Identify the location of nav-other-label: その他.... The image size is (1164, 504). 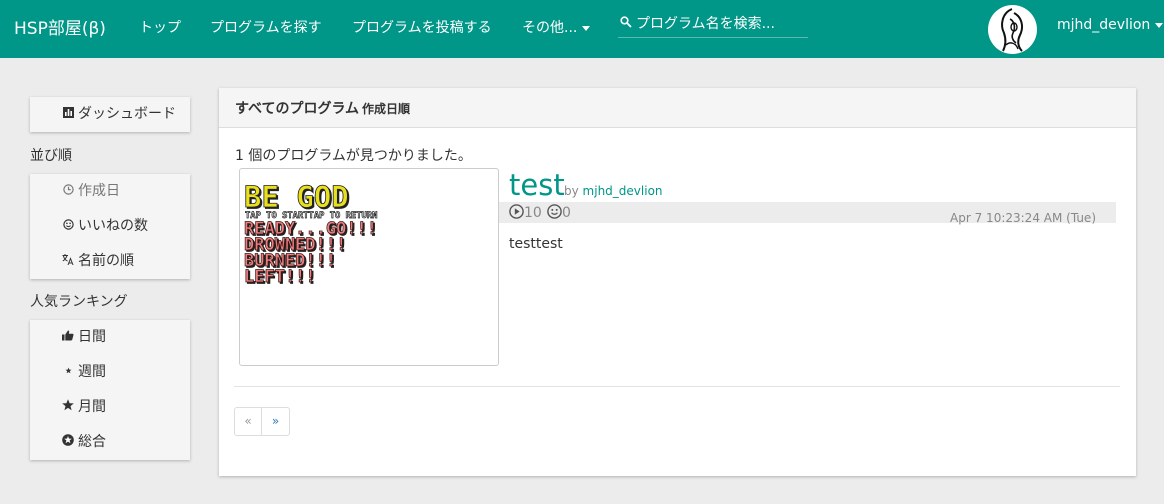
(550, 28).